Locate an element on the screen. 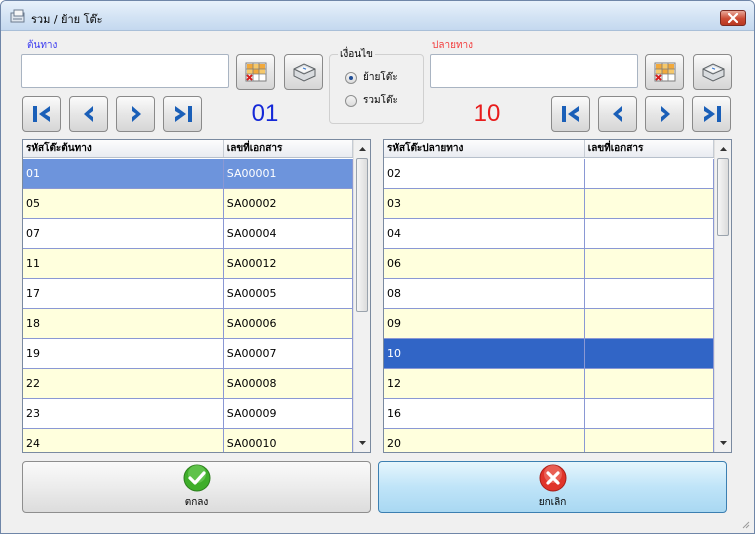 The height and width of the screenshot is (534, 755). destination-grid-row: 09 is located at coordinates (549, 324).